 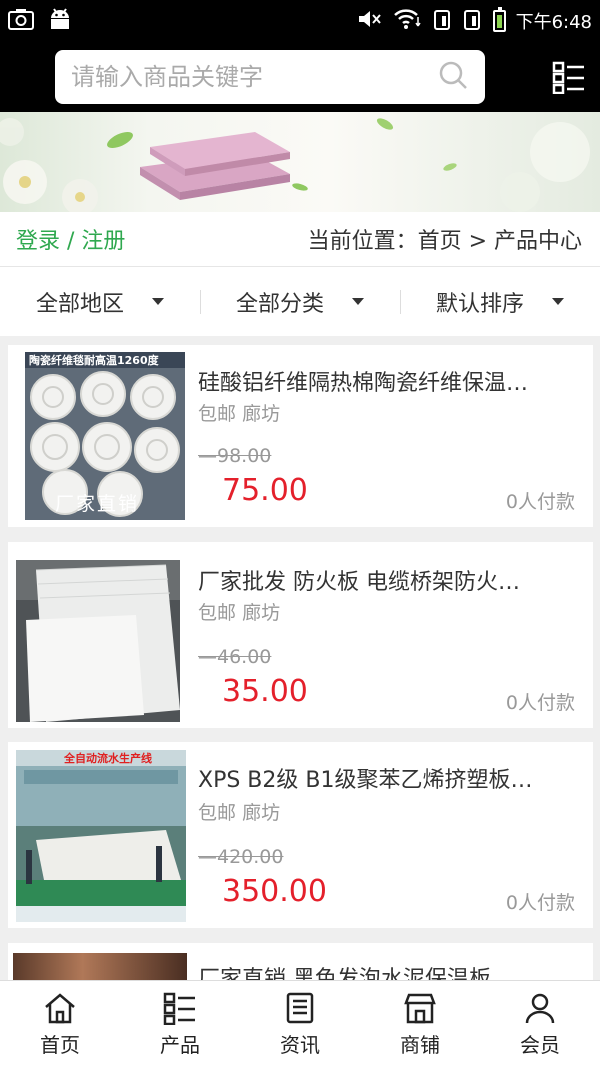 What do you see at coordinates (420, 1024) in the screenshot?
I see `nav-store: 商铺` at bounding box center [420, 1024].